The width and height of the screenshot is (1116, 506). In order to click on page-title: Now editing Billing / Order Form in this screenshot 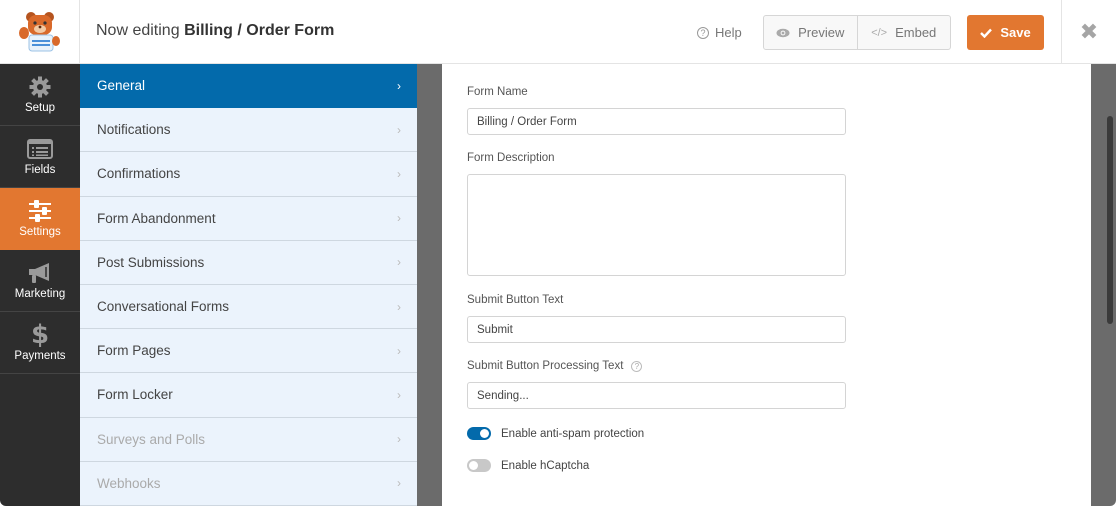, I will do `click(215, 31)`.